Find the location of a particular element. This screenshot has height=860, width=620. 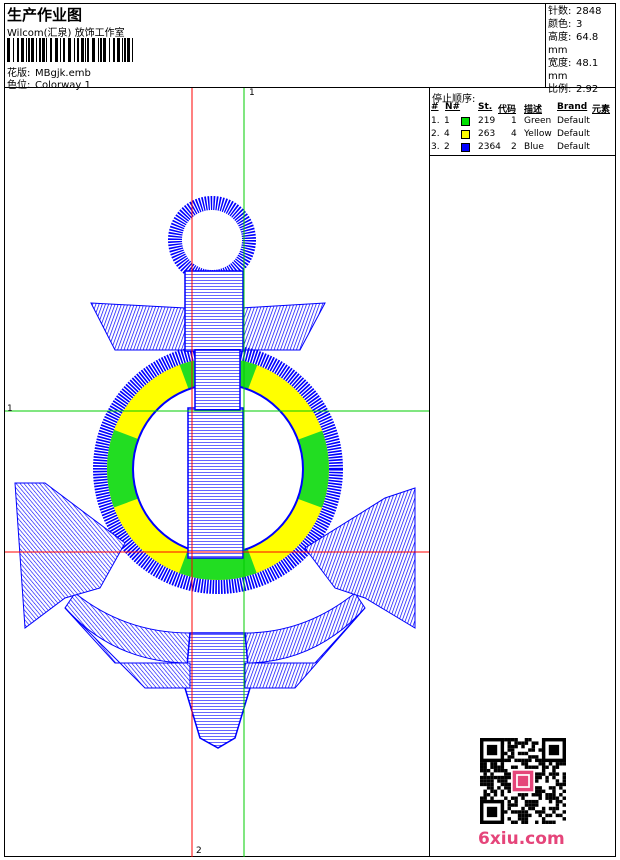

stat-height-label: 高度: is located at coordinates (560, 37).